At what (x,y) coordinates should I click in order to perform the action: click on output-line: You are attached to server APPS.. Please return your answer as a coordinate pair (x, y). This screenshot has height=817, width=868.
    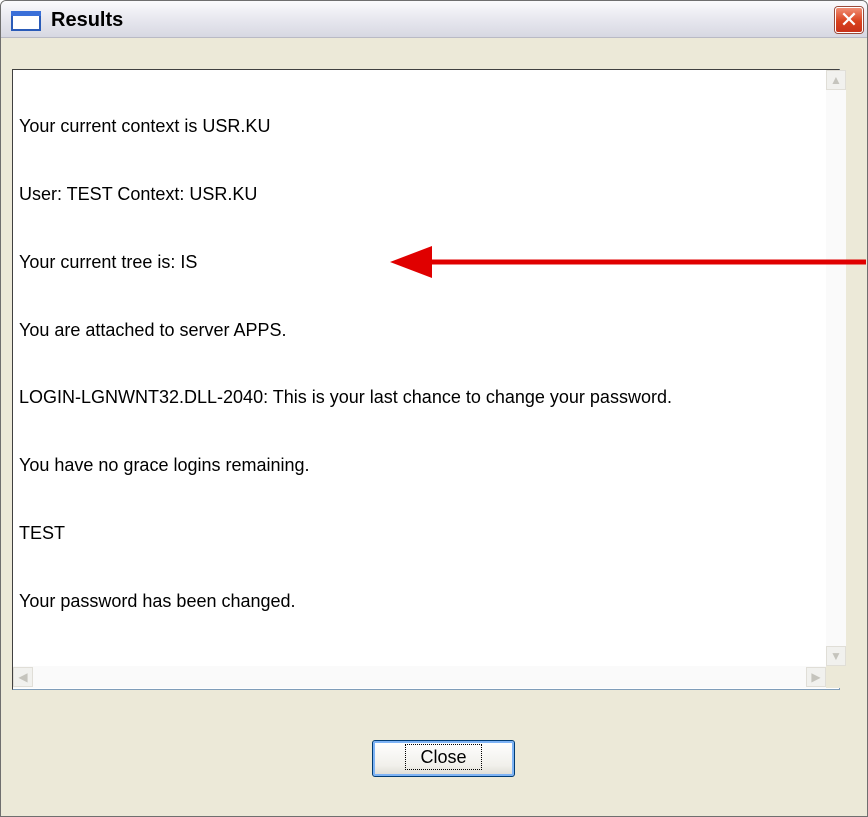
    Looking at the image, I should click on (153, 329).